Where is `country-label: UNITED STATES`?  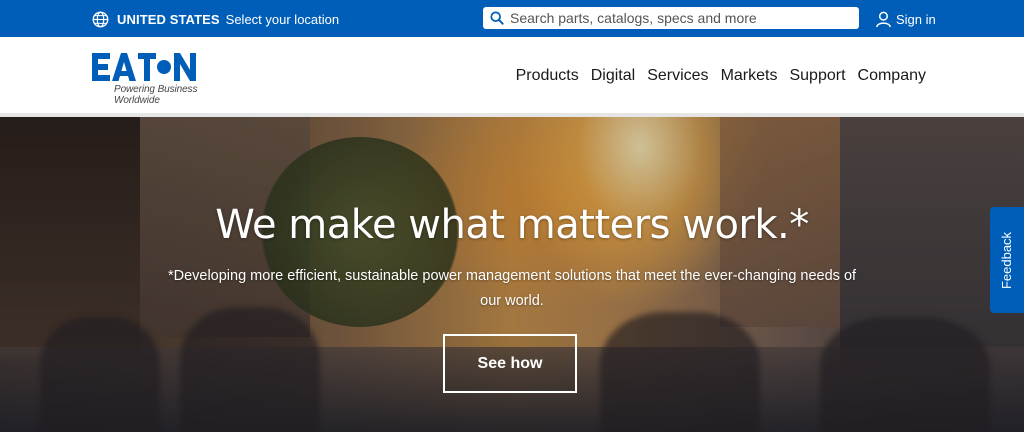 country-label: UNITED STATES is located at coordinates (168, 19).